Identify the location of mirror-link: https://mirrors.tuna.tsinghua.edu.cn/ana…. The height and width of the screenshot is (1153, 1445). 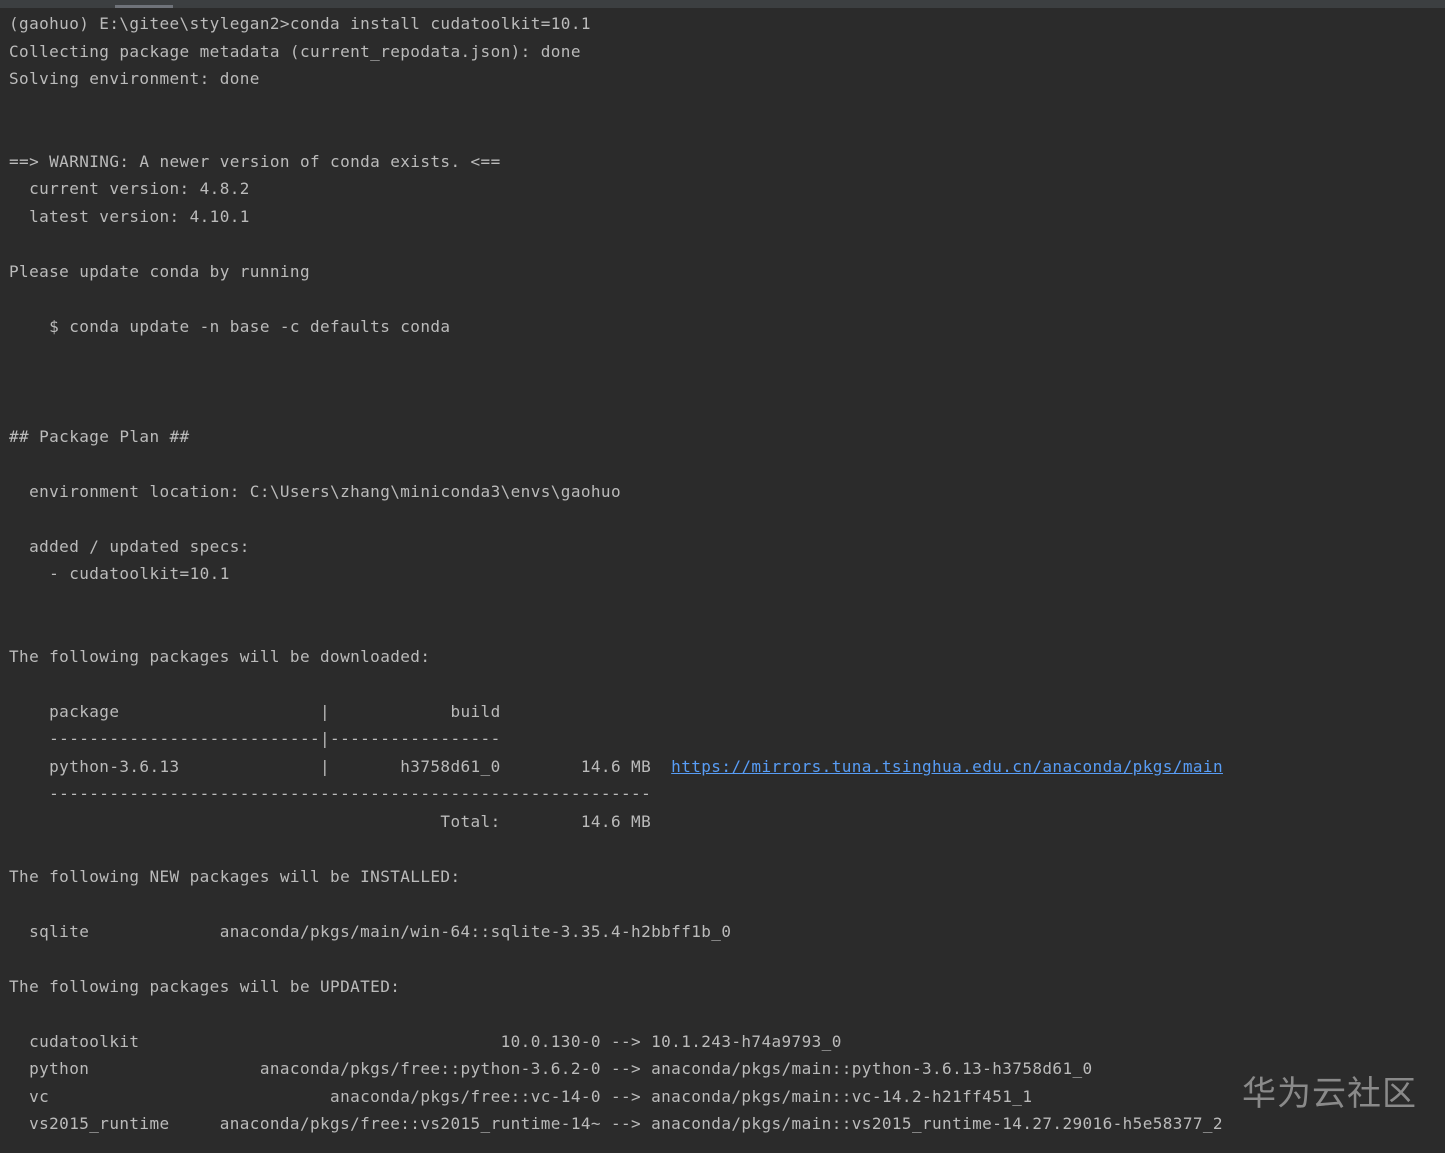
(947, 766).